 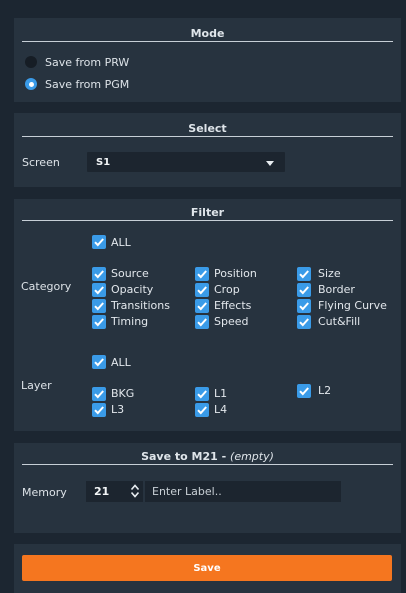 What do you see at coordinates (140, 305) in the screenshot?
I see `checkbox-label-transitions: Transitions` at bounding box center [140, 305].